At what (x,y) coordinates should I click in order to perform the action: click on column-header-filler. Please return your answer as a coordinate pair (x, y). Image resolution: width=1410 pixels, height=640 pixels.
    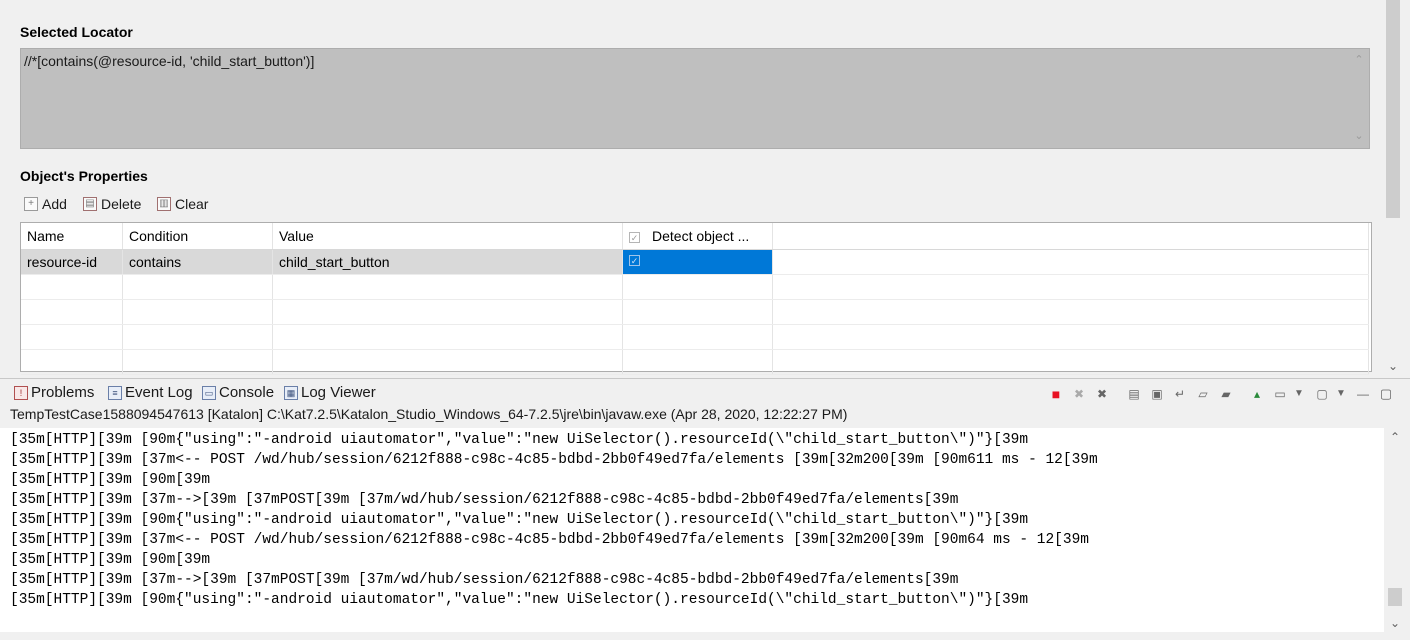
    Looking at the image, I should click on (1071, 236).